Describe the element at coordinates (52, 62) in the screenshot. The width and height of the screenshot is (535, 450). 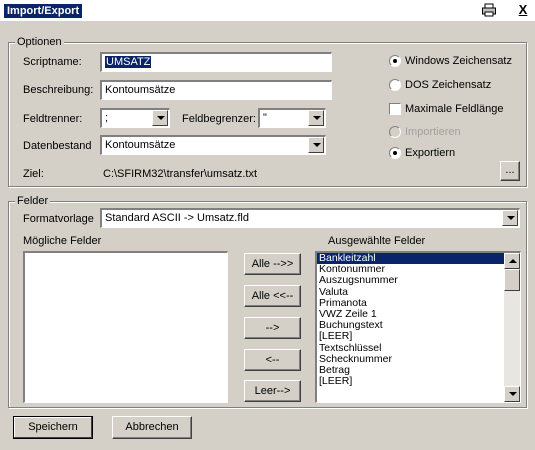
I see `scriptname-label: Scriptname:` at that location.